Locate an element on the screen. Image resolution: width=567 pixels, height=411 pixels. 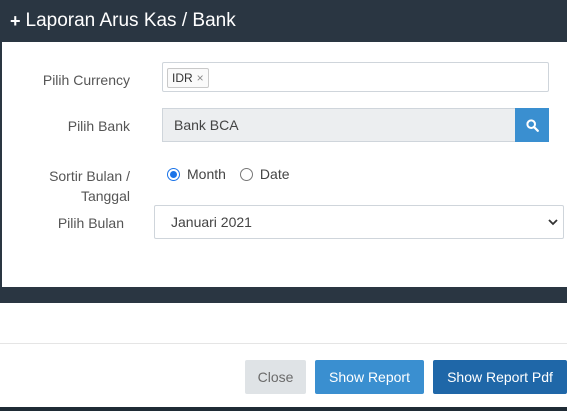
close-button: Close is located at coordinates (275, 377).